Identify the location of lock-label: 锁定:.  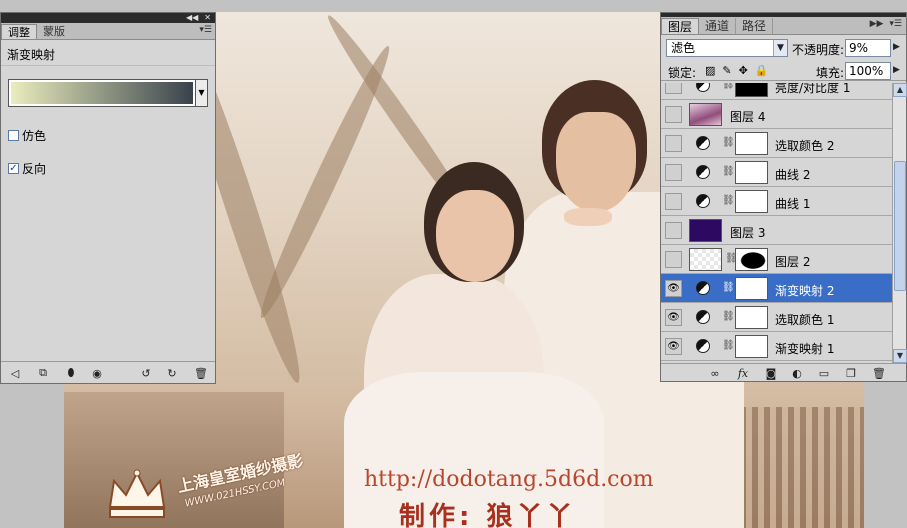
(682, 73).